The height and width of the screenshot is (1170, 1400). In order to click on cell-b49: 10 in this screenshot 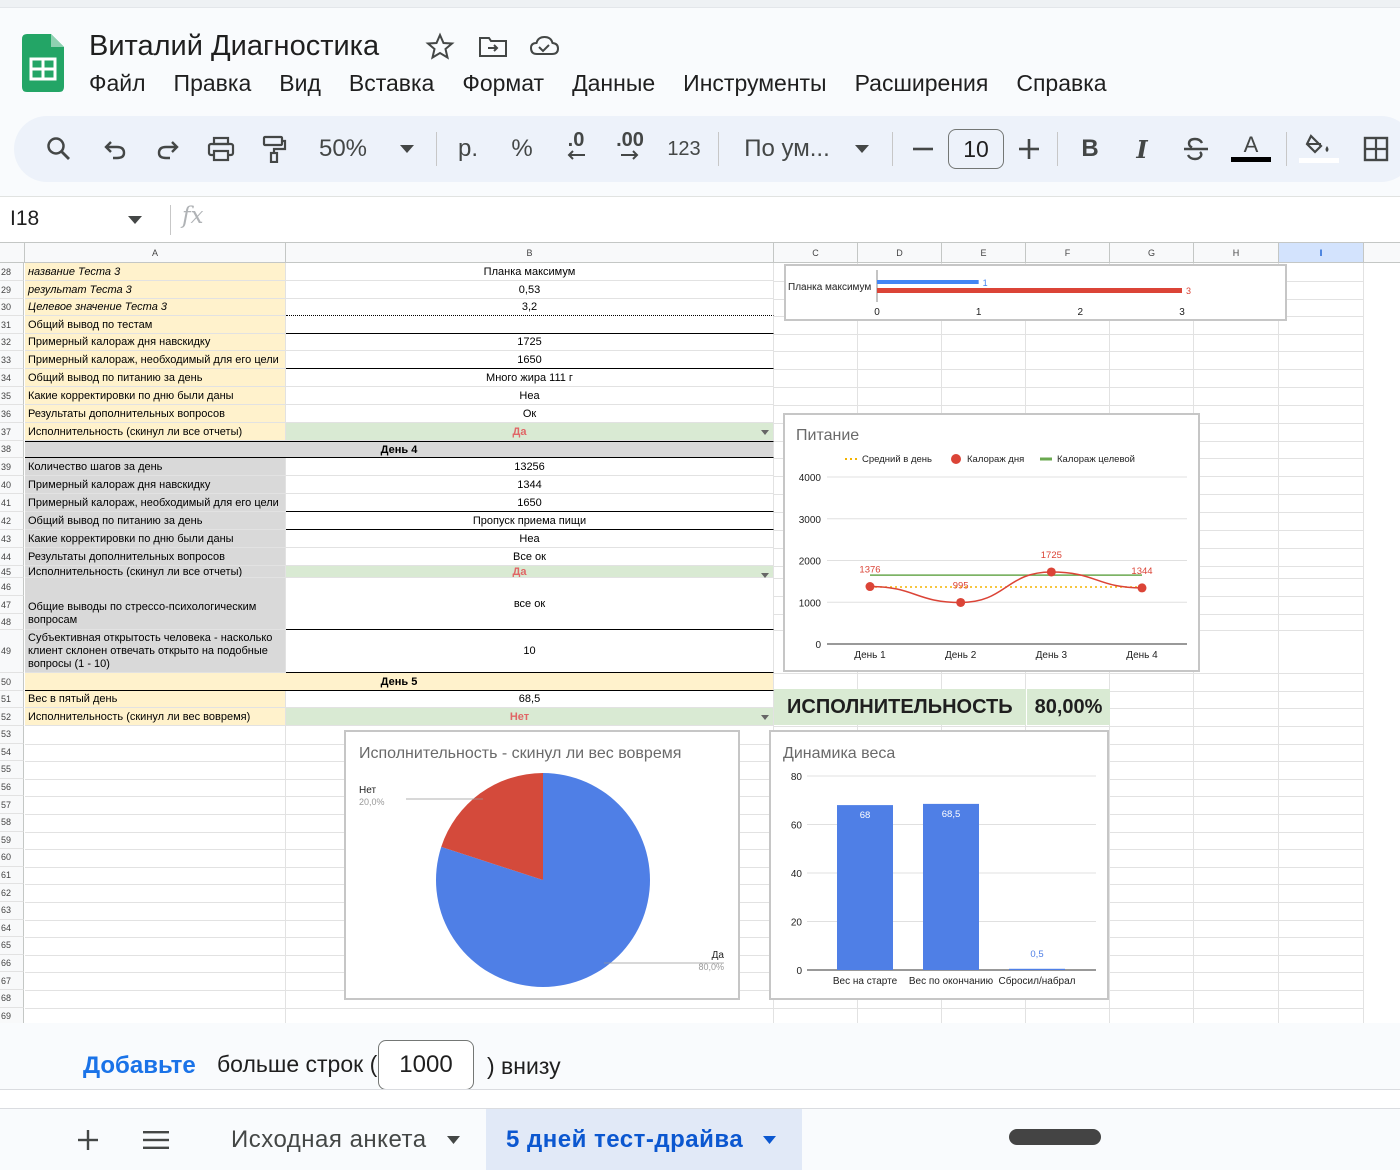, I will do `click(530, 651)`.